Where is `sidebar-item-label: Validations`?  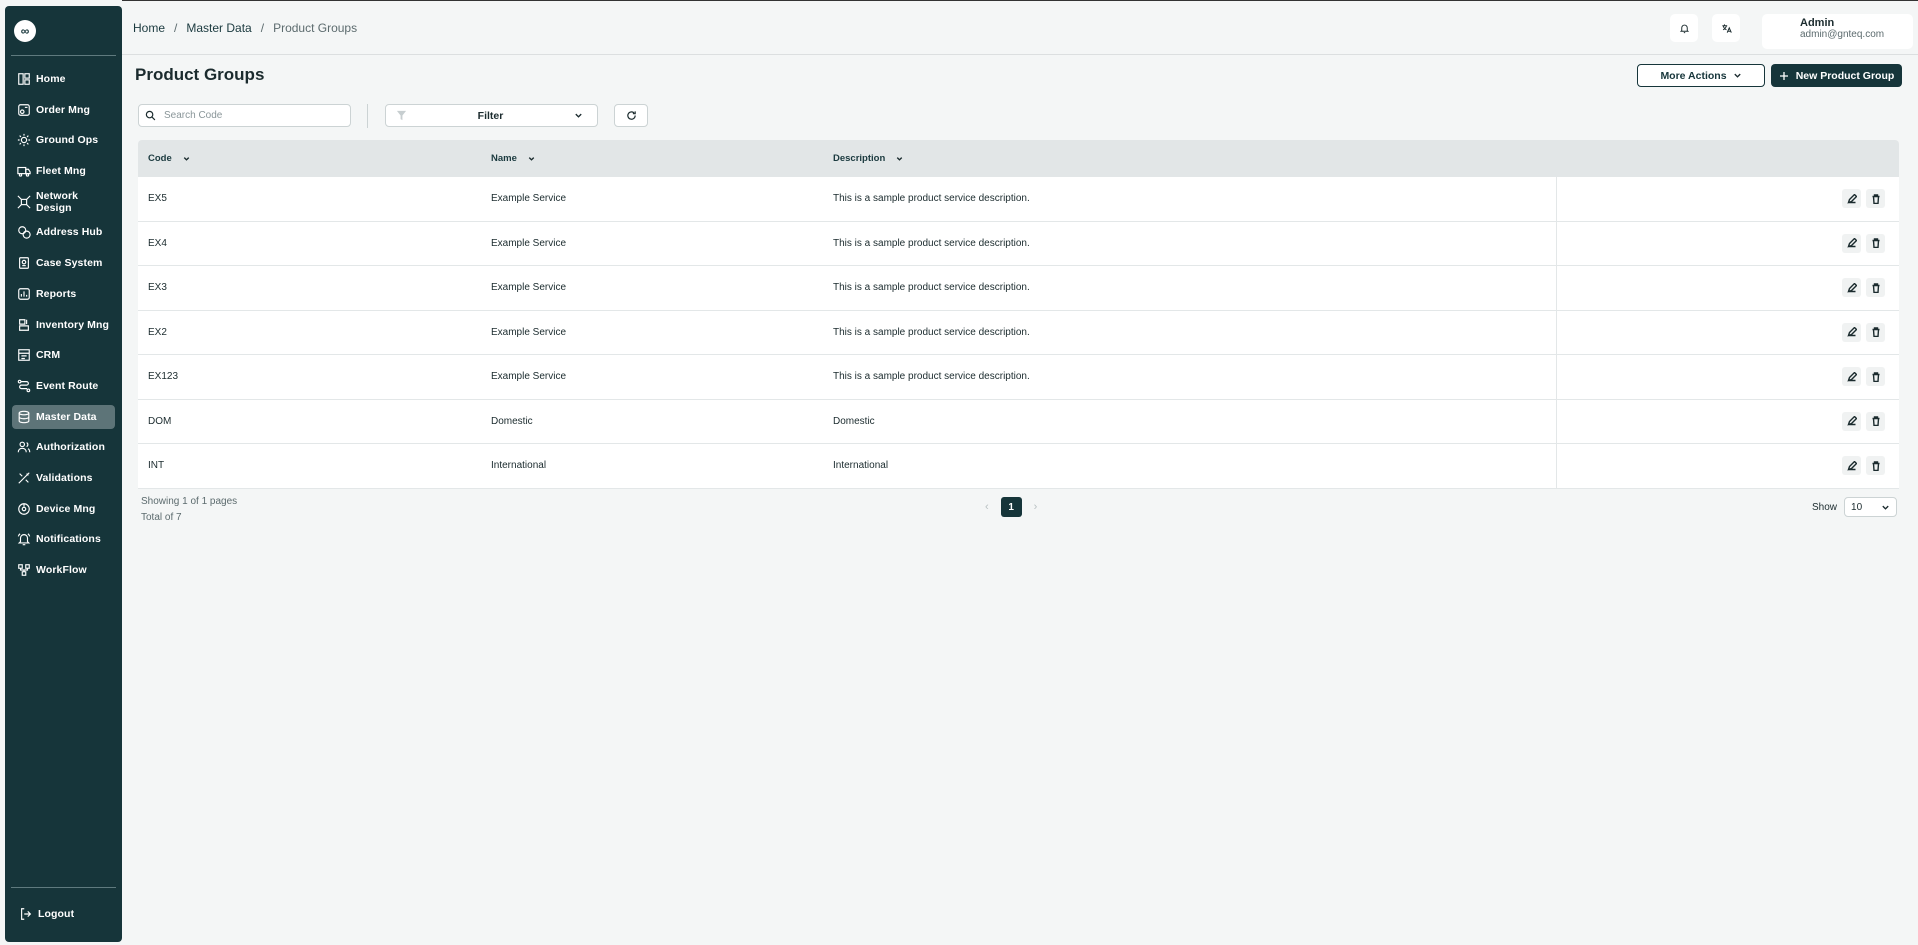
sidebar-item-label: Validations is located at coordinates (64, 477).